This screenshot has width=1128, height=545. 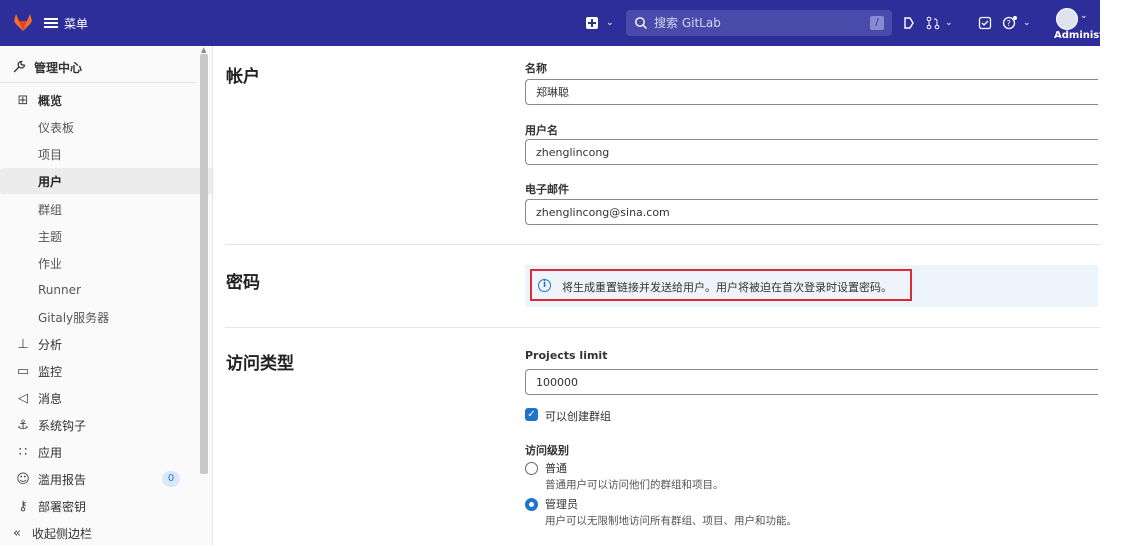 What do you see at coordinates (171, 479) in the screenshot?
I see `count-badge: 0` at bounding box center [171, 479].